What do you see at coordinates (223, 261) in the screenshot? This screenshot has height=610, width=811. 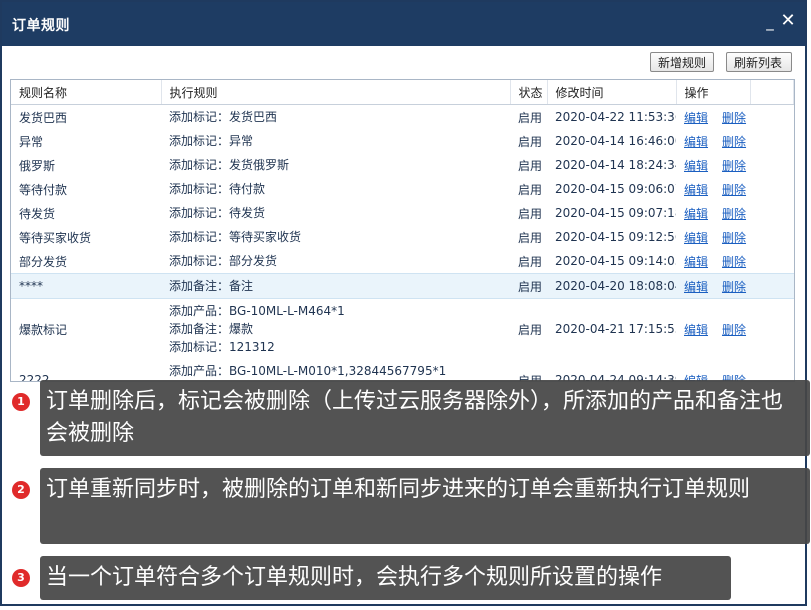 I see `rule-action-line: 添加标记：部分发货` at bounding box center [223, 261].